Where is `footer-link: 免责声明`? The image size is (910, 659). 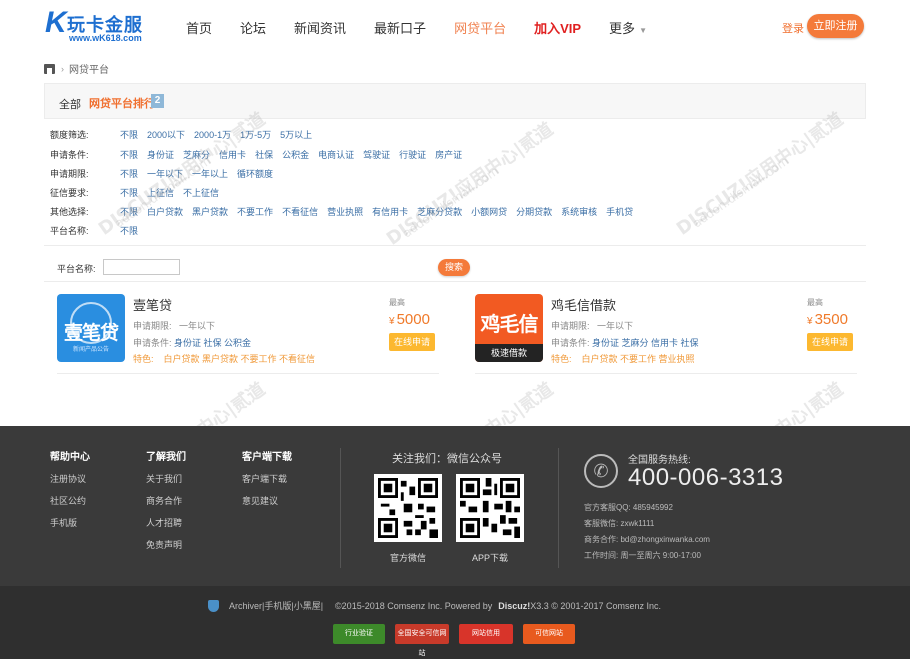
footer-link: 免责声明 is located at coordinates (166, 544).